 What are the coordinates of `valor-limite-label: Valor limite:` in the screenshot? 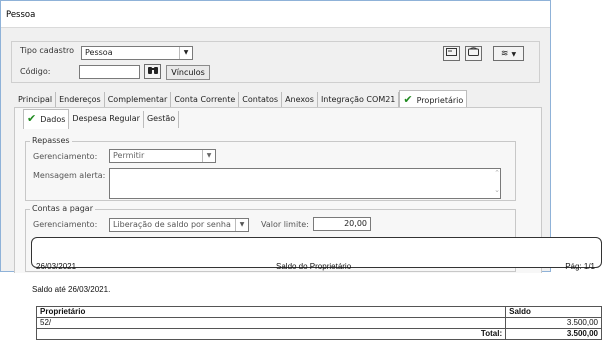 It's located at (285, 224).